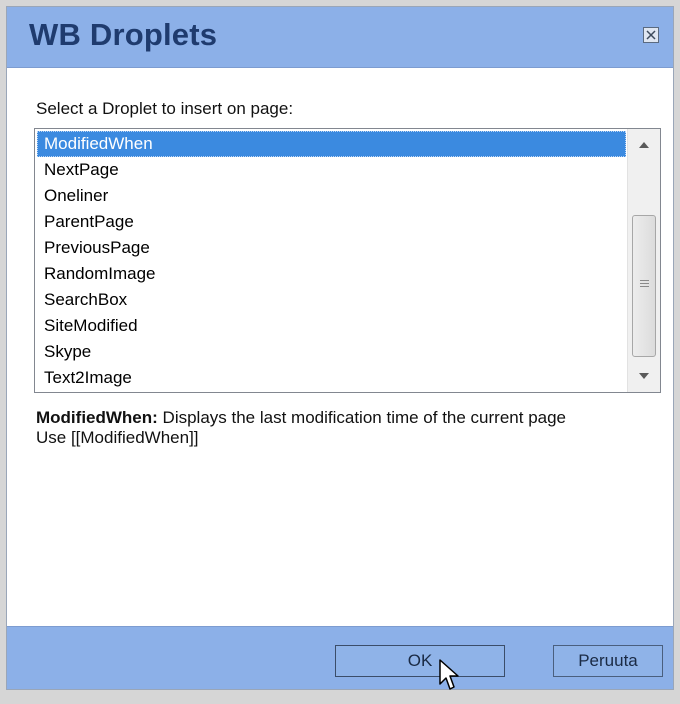 Image resolution: width=680 pixels, height=704 pixels. I want to click on select-prompt: Select a Droplet to insert on page:, so click(165, 108).